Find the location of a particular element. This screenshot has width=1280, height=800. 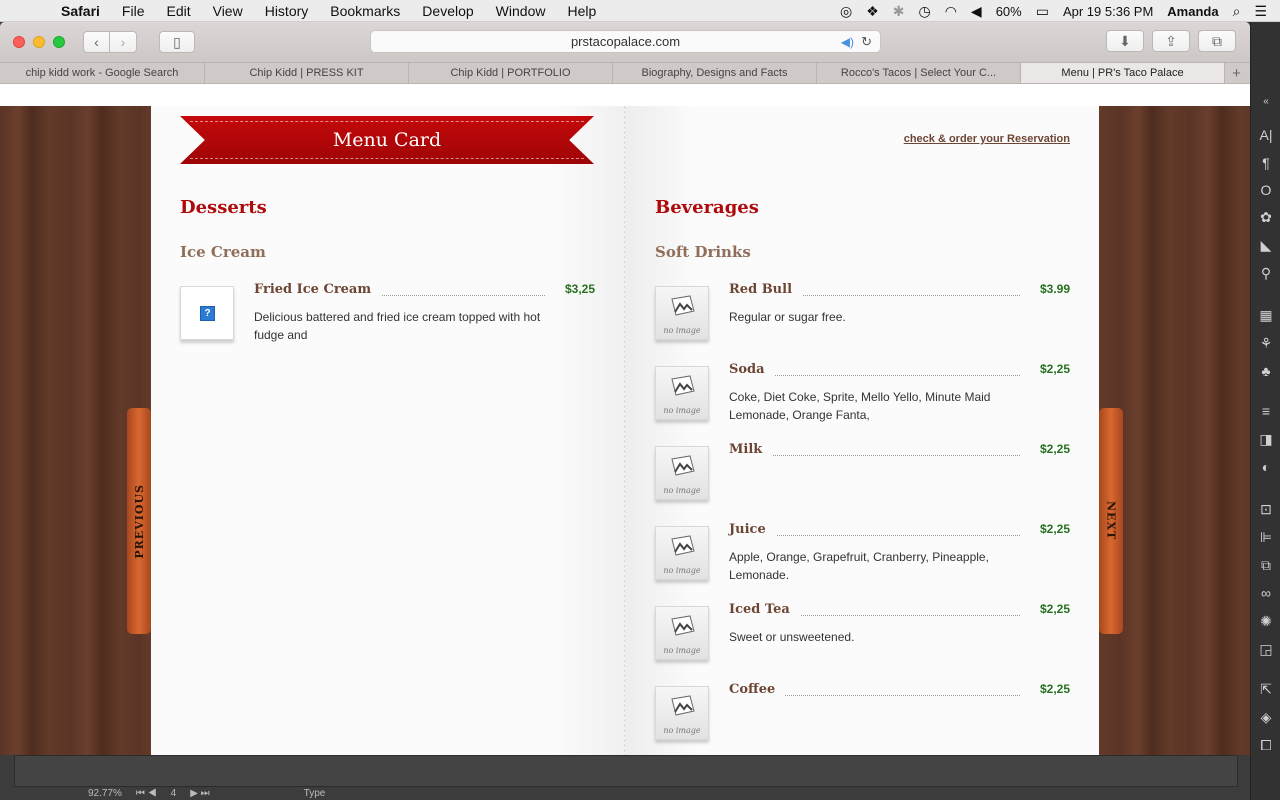

menu-item: no image Milk $2,25 is located at coordinates (862, 479).